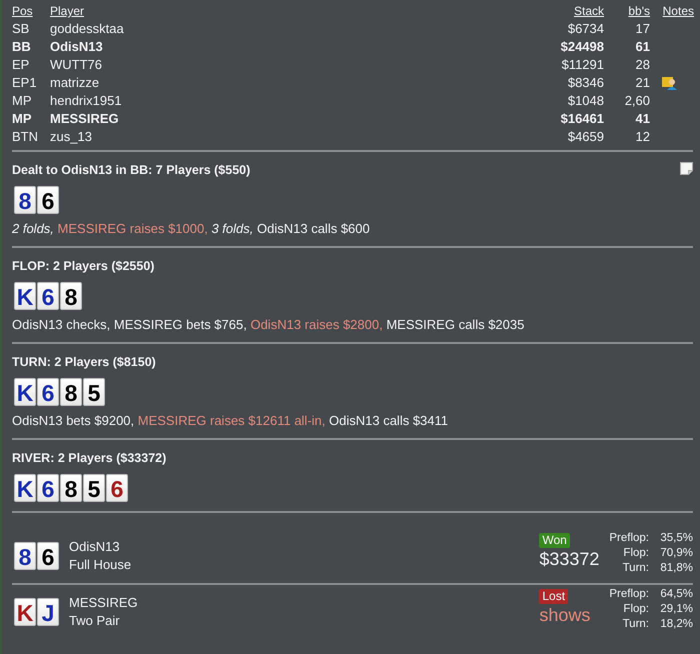  I want to click on hand-rank: Two Pair, so click(95, 621).